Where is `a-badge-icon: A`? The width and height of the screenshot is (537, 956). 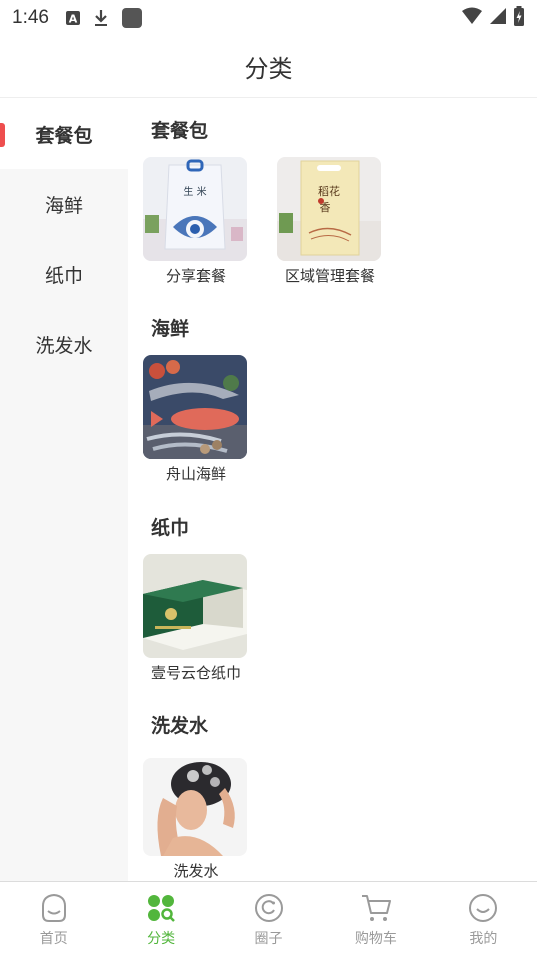 a-badge-icon: A is located at coordinates (73, 18).